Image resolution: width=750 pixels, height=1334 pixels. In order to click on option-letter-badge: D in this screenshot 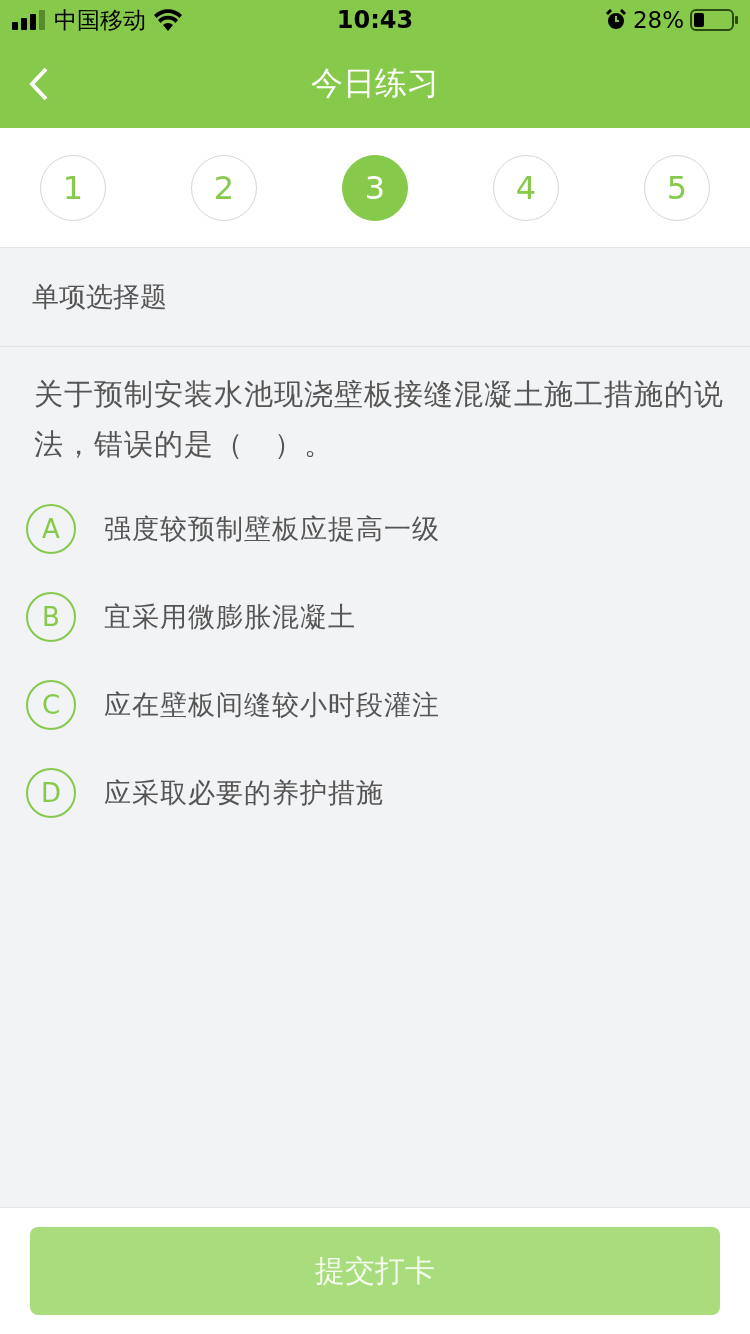, I will do `click(51, 793)`.